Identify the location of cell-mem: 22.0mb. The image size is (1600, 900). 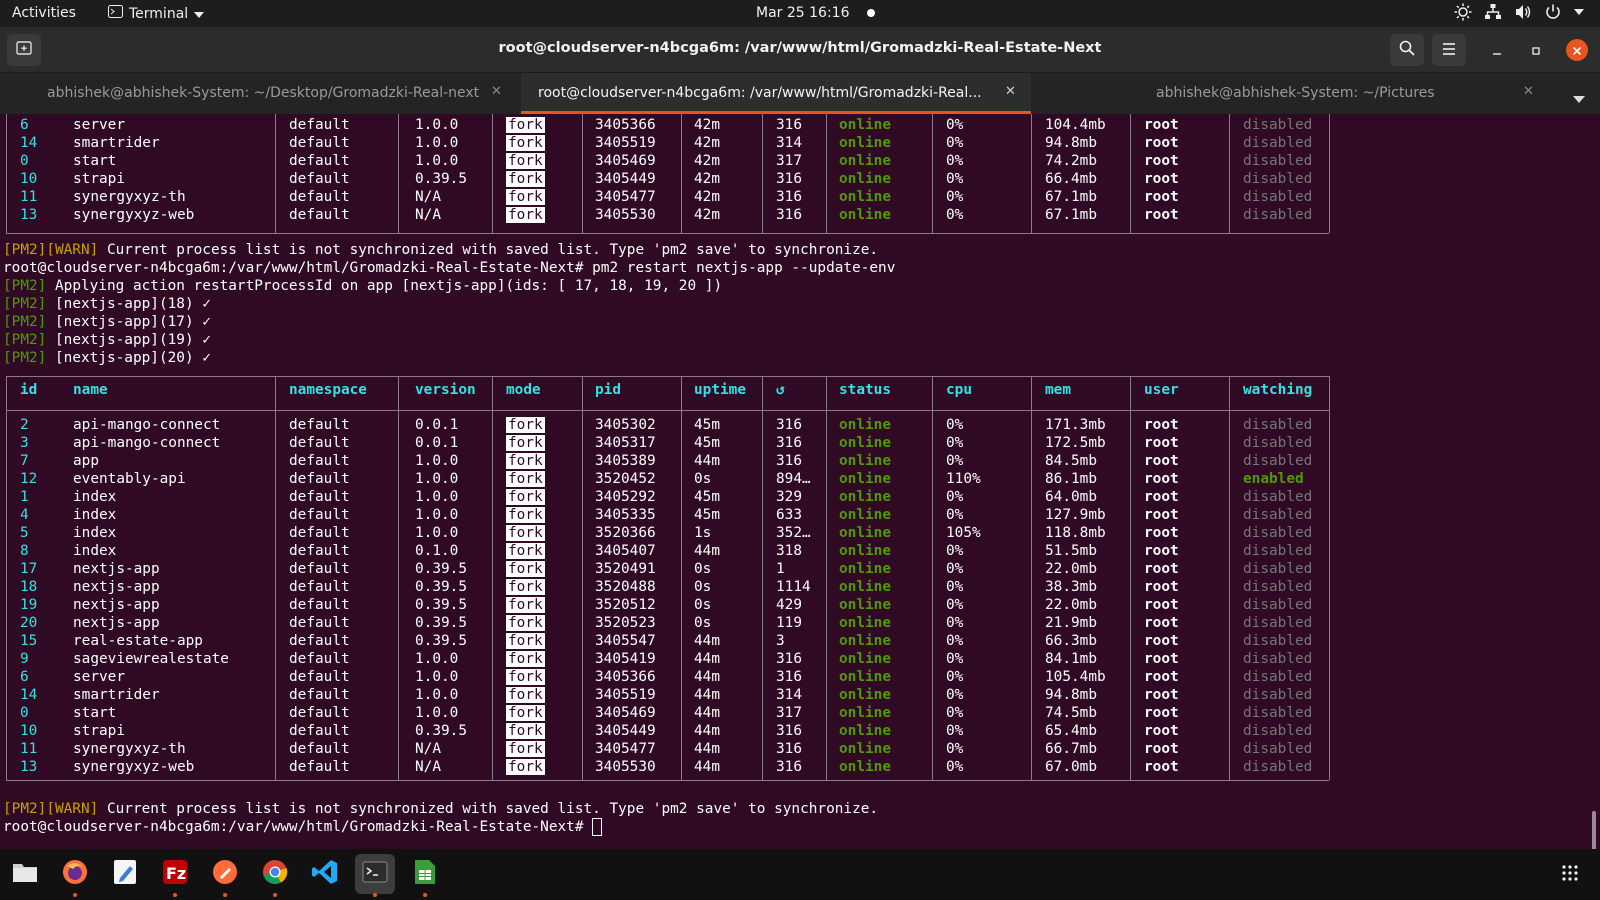
(1071, 605).